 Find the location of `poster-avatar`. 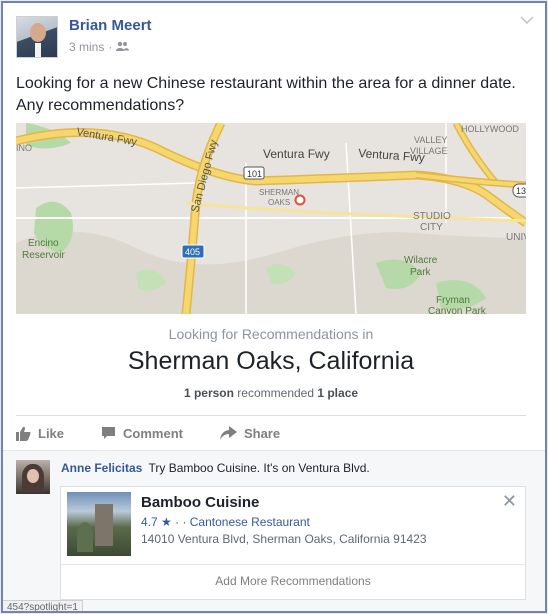

poster-avatar is located at coordinates (37, 37).